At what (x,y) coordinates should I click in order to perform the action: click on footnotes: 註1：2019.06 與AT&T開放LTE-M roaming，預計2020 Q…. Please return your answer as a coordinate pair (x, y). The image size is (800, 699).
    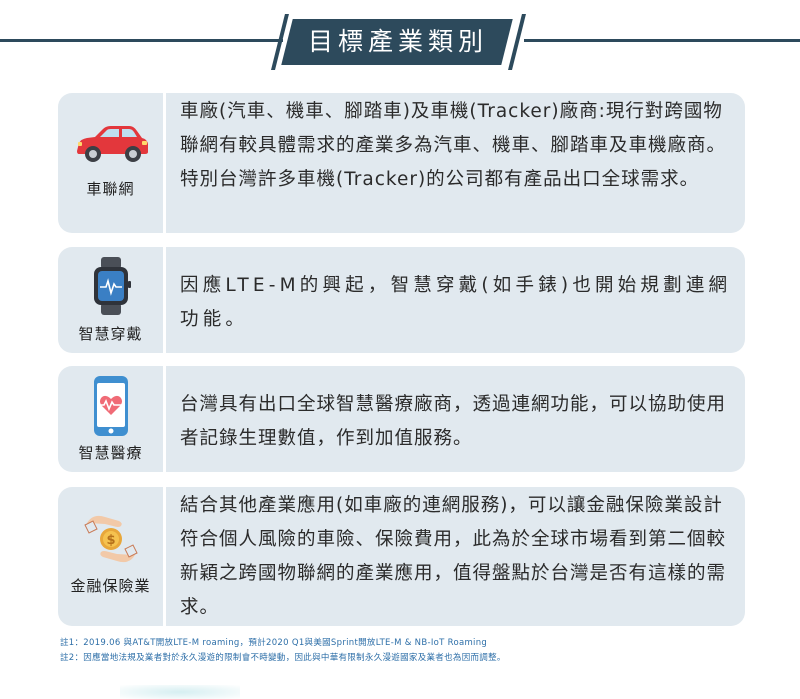
    Looking at the image, I should click on (410, 651).